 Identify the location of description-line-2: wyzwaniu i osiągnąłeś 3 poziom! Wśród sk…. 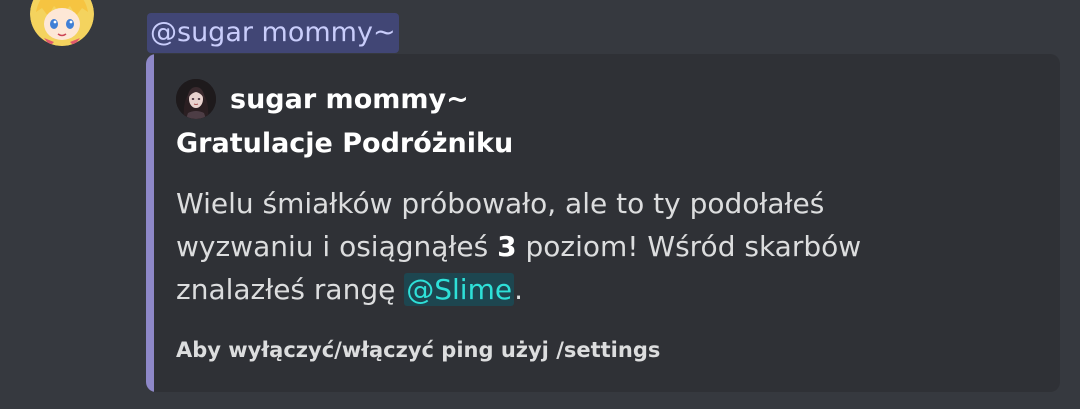
(606, 246).